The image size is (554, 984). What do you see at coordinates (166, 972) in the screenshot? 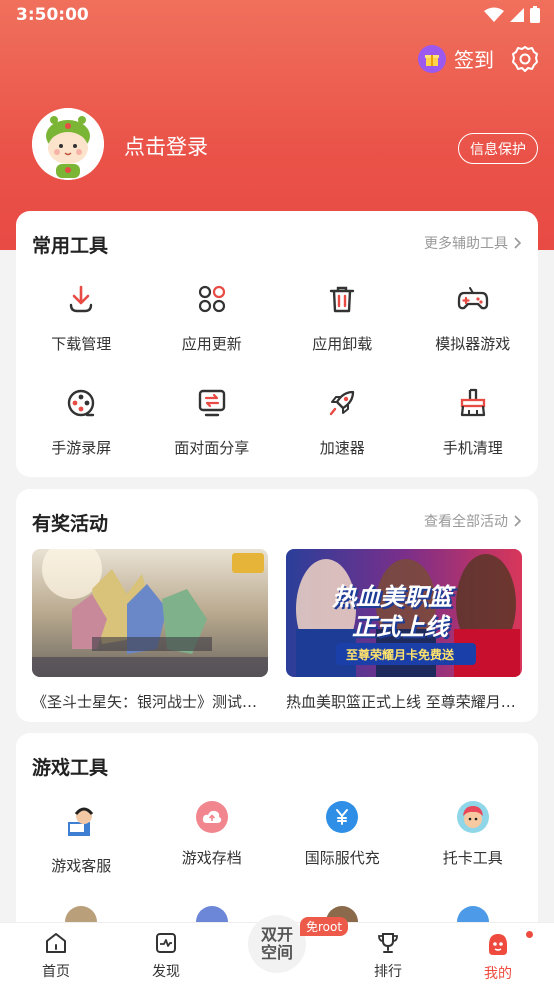
I see `tab-label: 发现` at bounding box center [166, 972].